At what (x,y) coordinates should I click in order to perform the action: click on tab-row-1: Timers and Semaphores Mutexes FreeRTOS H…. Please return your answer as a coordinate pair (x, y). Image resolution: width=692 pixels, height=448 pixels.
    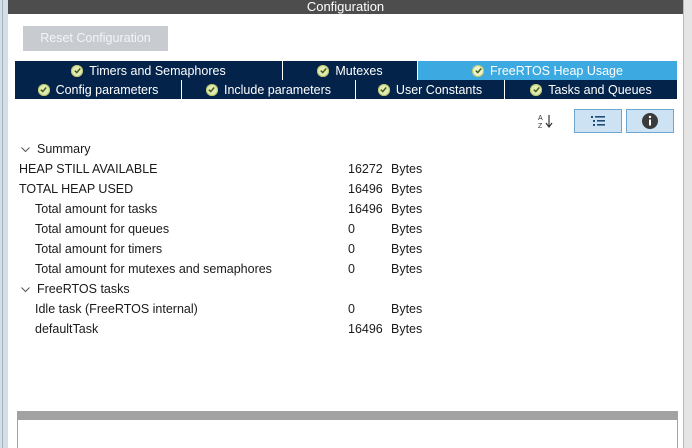
    Looking at the image, I should click on (346, 70).